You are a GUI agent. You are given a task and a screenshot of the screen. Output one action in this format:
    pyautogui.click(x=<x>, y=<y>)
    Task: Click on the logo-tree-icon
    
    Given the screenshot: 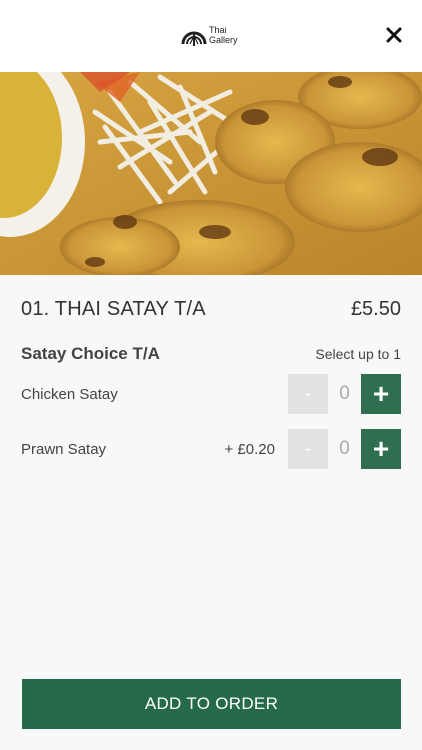 What is the action you would take?
    pyautogui.click(x=194, y=38)
    